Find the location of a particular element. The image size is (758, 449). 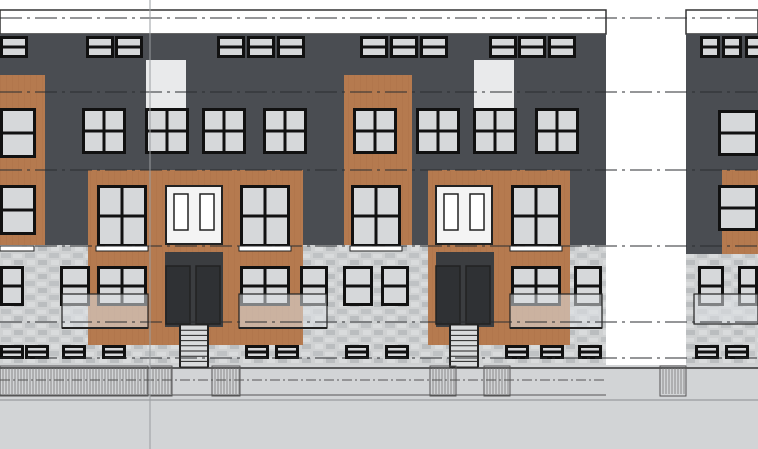

adjacent-parapet is located at coordinates (721, 22).